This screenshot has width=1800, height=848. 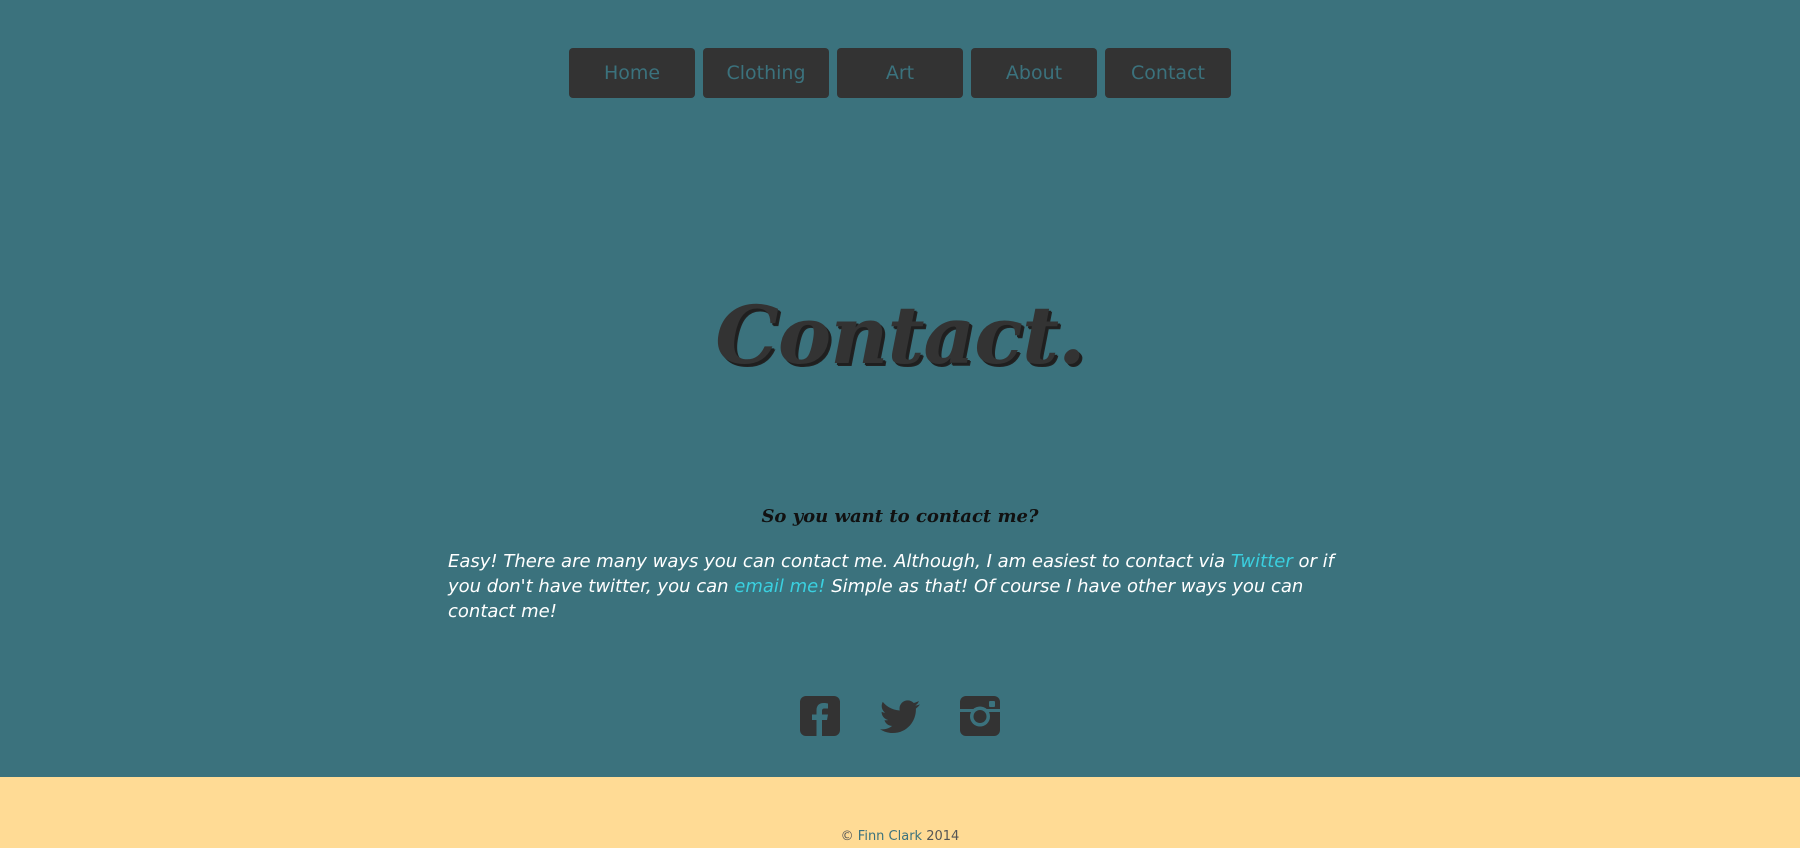 What do you see at coordinates (779, 586) in the screenshot?
I see `email-link: email me!` at bounding box center [779, 586].